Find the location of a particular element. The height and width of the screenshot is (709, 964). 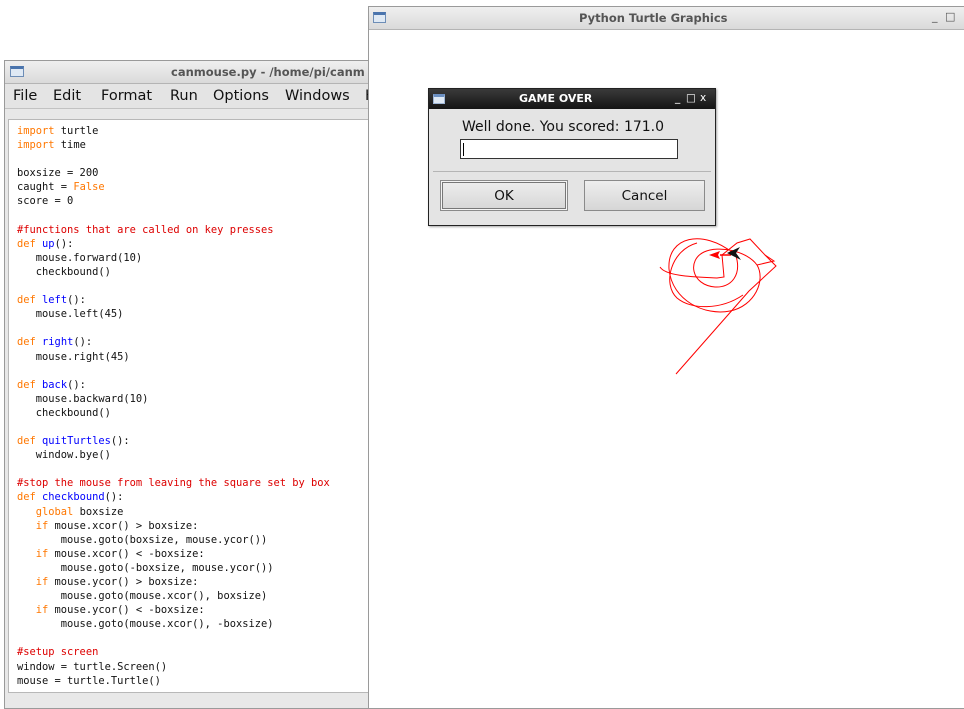

code-line: mouse.goto(mouse.xcor(), boxsize) is located at coordinates (142, 596).